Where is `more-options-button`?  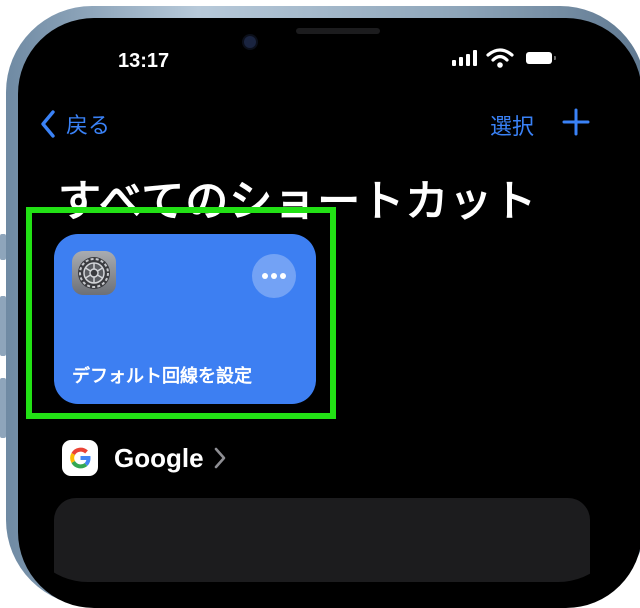 more-options-button is located at coordinates (274, 276).